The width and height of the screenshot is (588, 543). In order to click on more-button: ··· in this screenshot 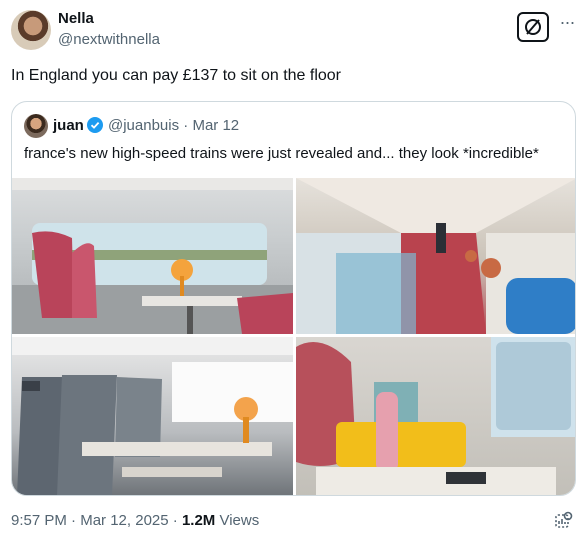, I will do `click(567, 25)`.